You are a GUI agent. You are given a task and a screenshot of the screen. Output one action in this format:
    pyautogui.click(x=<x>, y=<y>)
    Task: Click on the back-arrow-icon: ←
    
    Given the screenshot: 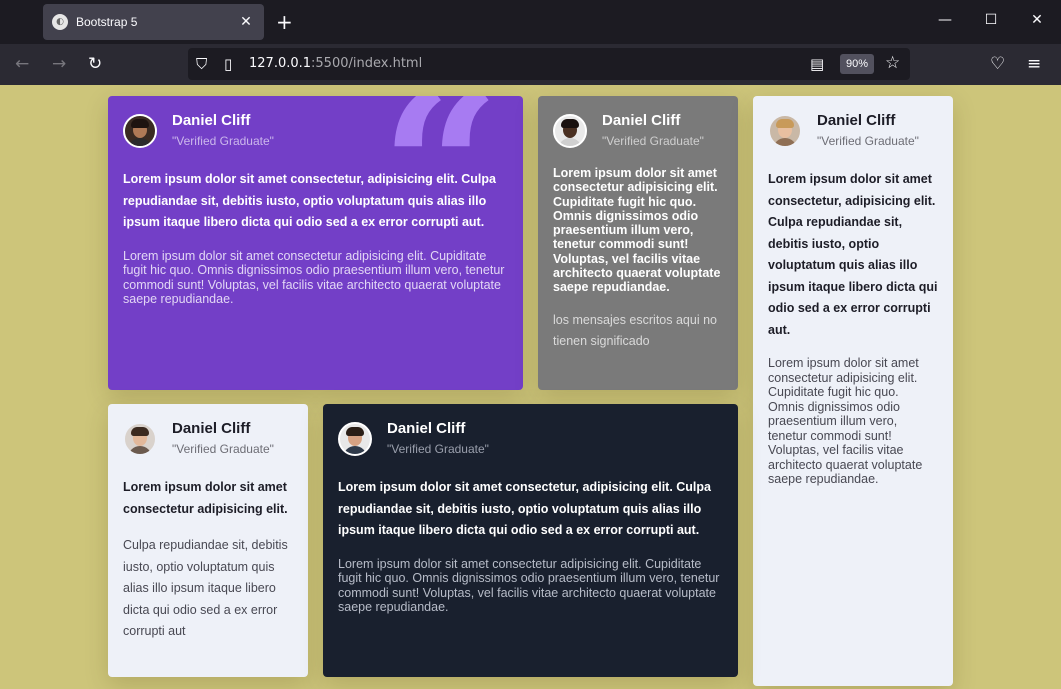 What is the action you would take?
    pyautogui.click(x=22, y=64)
    